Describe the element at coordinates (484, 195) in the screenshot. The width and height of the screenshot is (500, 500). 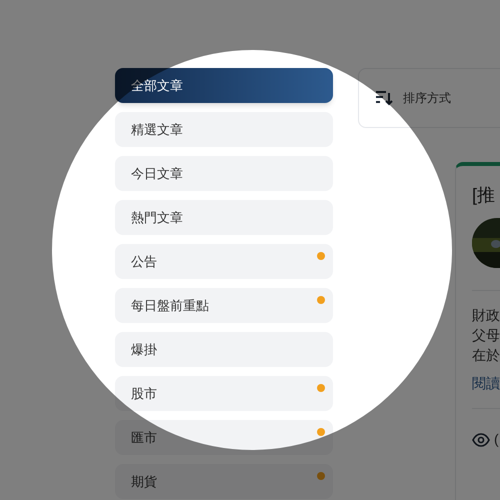
I see `article-title: [推` at that location.